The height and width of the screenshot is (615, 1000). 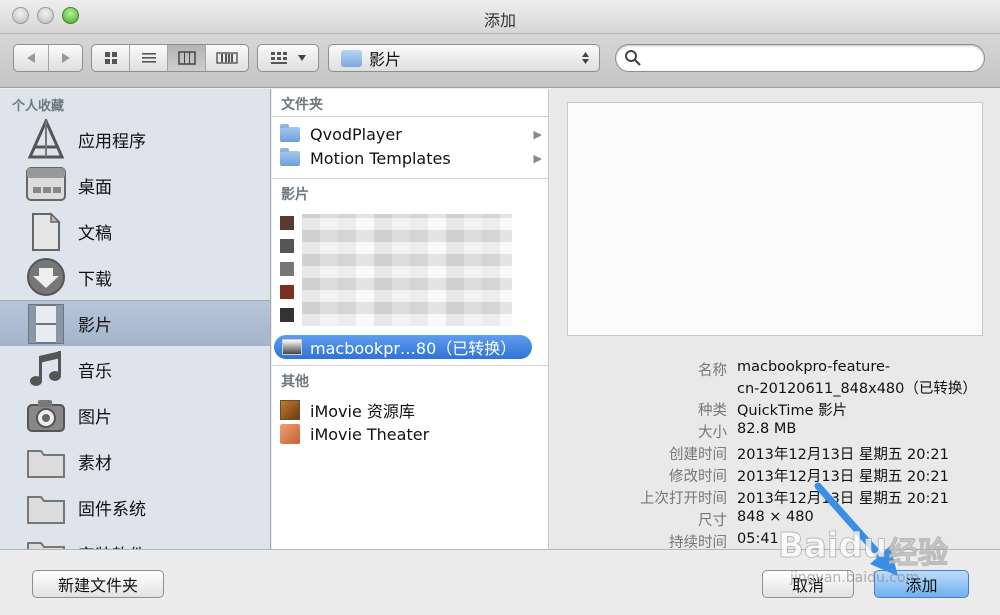 I want to click on search-icon, so click(x=633, y=58).